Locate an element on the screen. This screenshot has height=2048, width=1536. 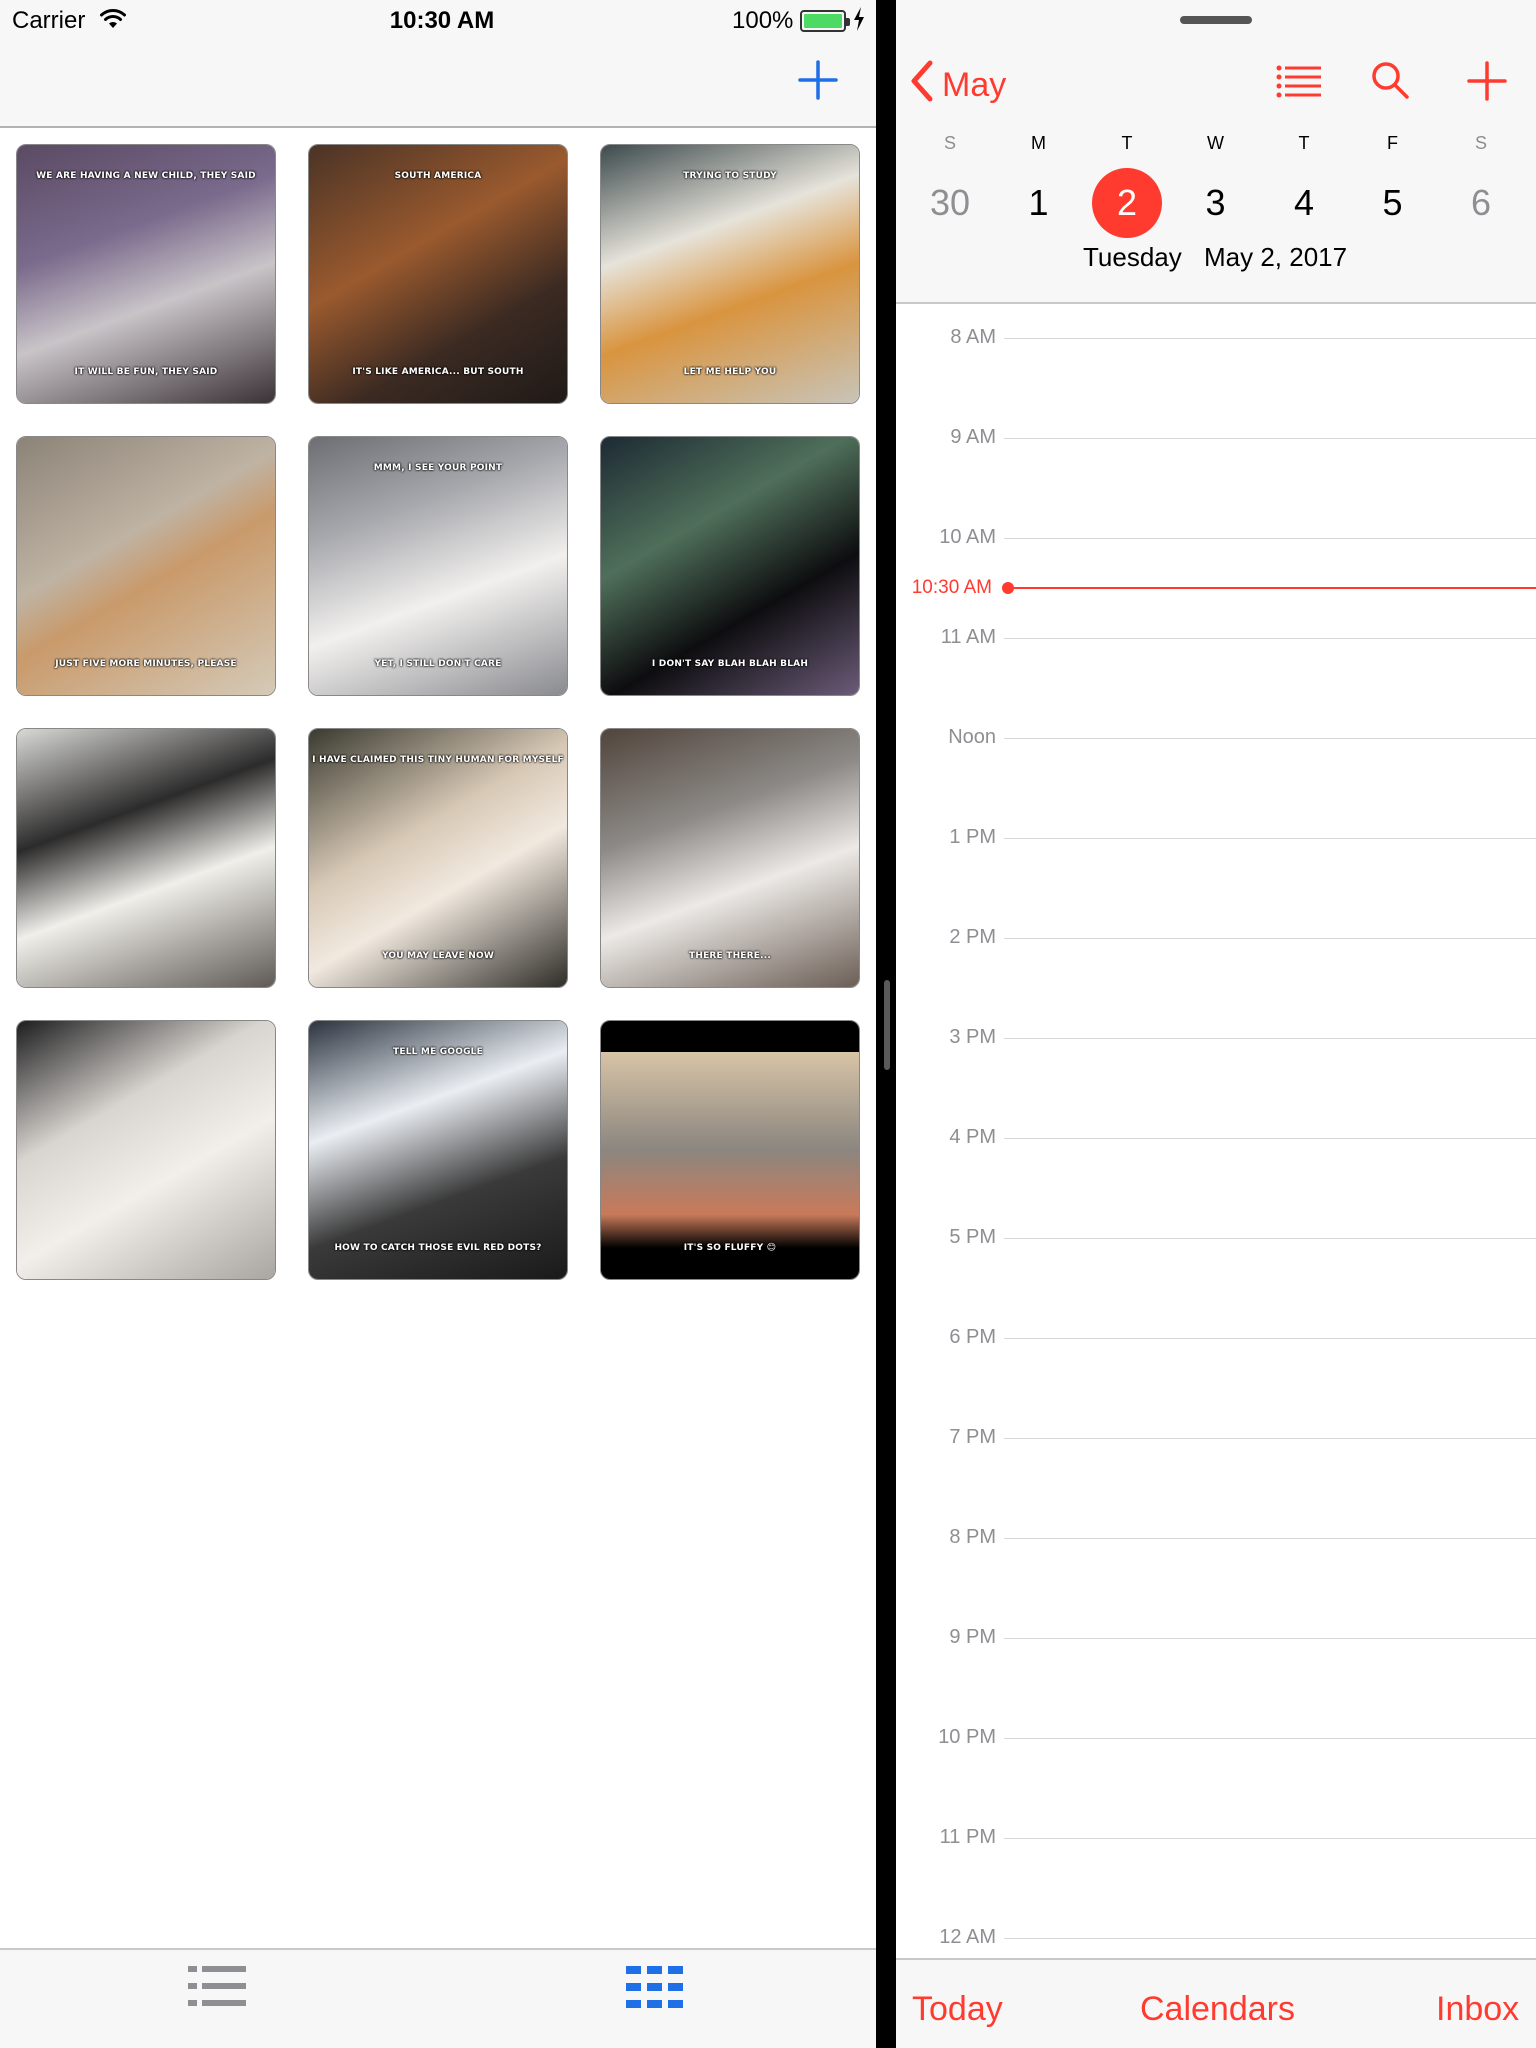
calendar-tab-bar: Today Calendars Inbox is located at coordinates (1216, 2003).